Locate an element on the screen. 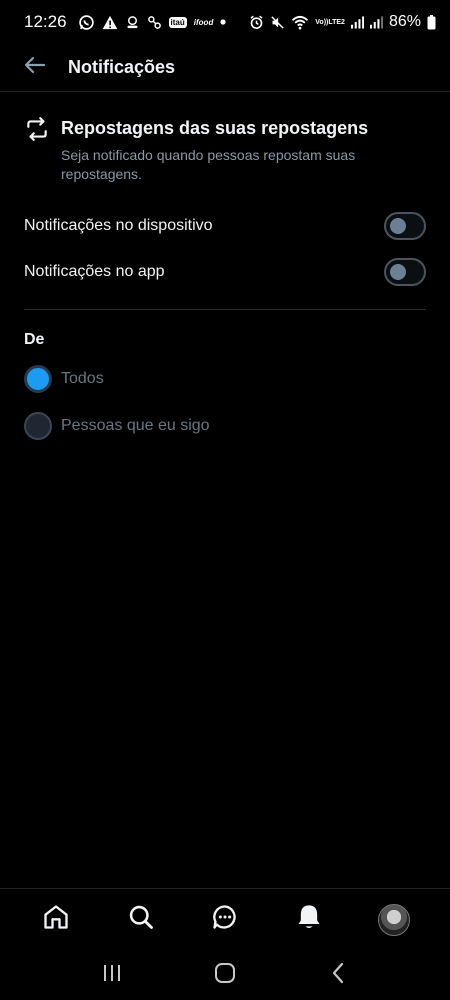  from-group-label: De is located at coordinates (34, 339).